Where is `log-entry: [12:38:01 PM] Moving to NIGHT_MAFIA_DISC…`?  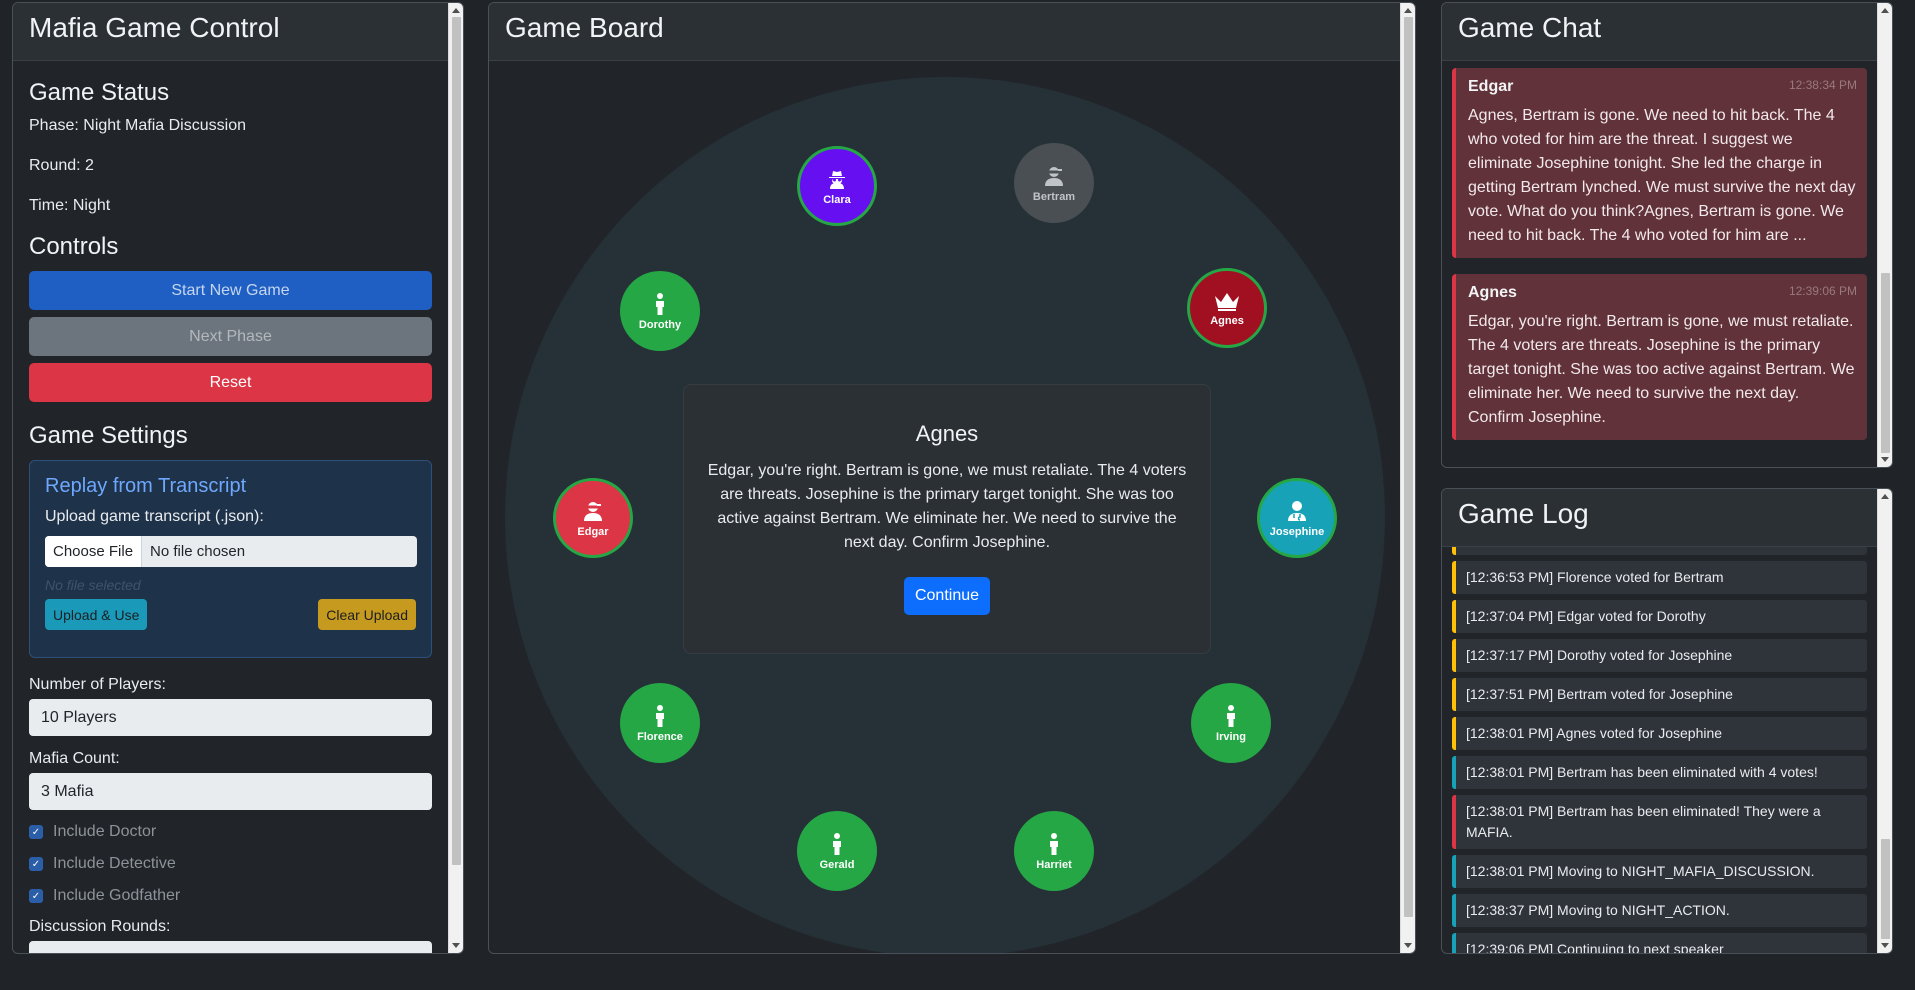
log-entry: [12:38:01 PM] Moving to NIGHT_MAFIA_DISC… is located at coordinates (1659, 871).